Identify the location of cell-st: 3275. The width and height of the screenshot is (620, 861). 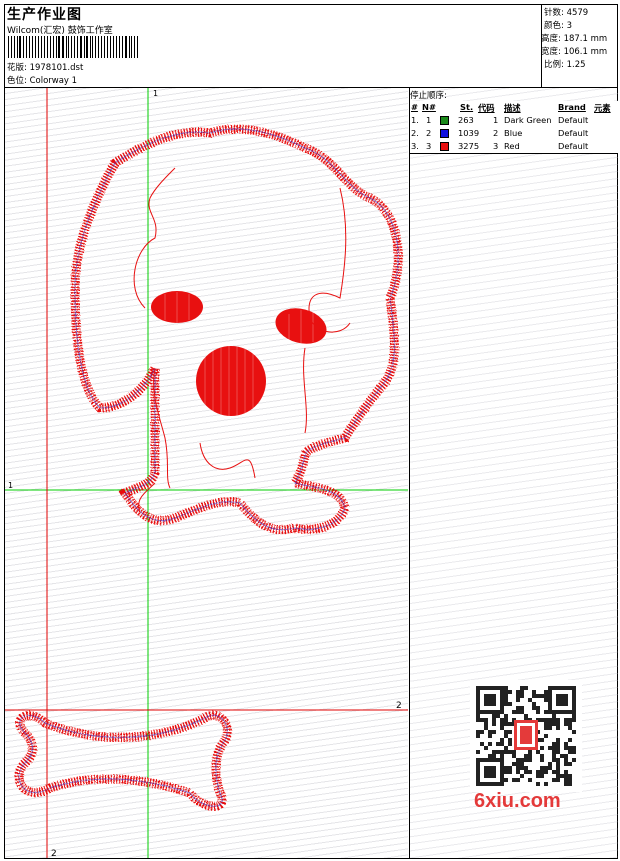
(469, 146).